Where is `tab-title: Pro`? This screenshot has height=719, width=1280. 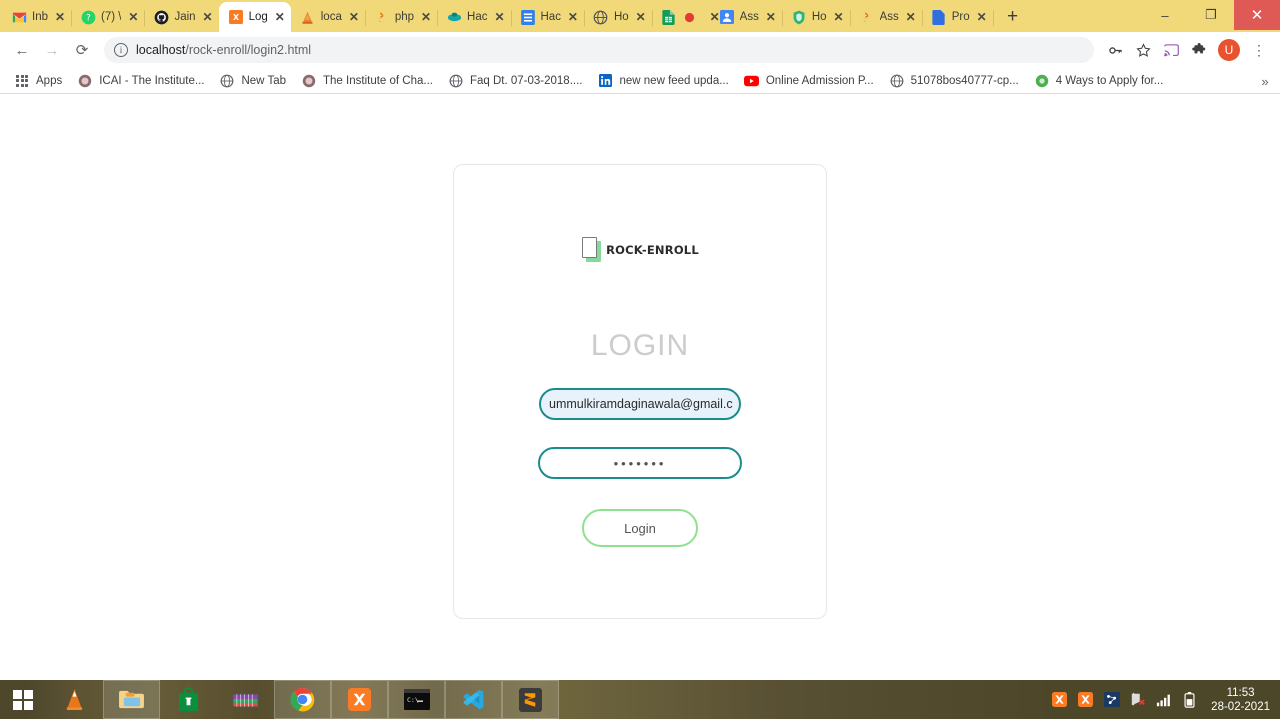 tab-title: Pro is located at coordinates (960, 17).